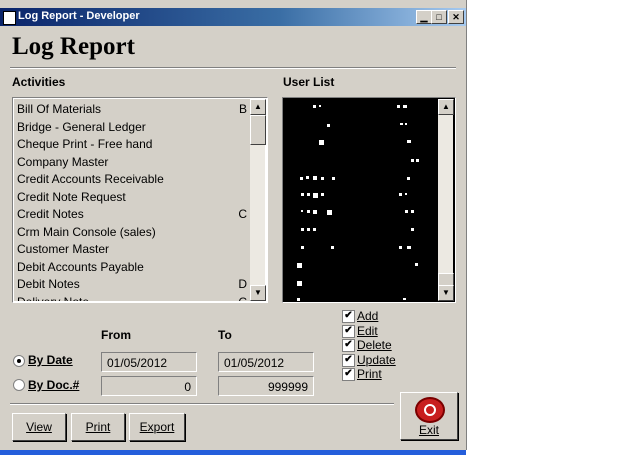 The width and height of the screenshot is (620, 455). I want to click on list-item-label: Credit Notes, so click(50, 214).